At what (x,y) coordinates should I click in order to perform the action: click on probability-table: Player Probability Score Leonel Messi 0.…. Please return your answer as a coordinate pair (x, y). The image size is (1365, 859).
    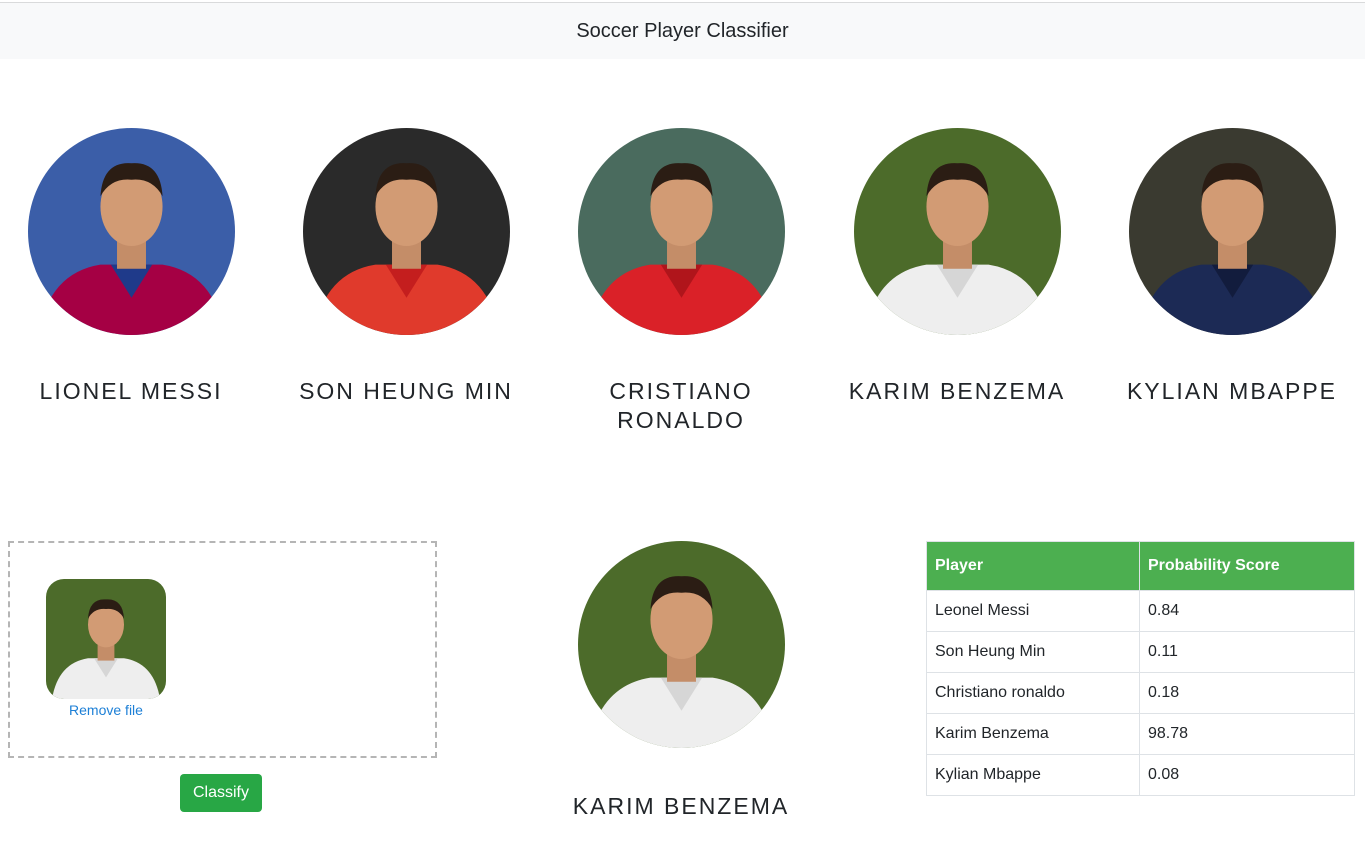
    Looking at the image, I should click on (1140, 668).